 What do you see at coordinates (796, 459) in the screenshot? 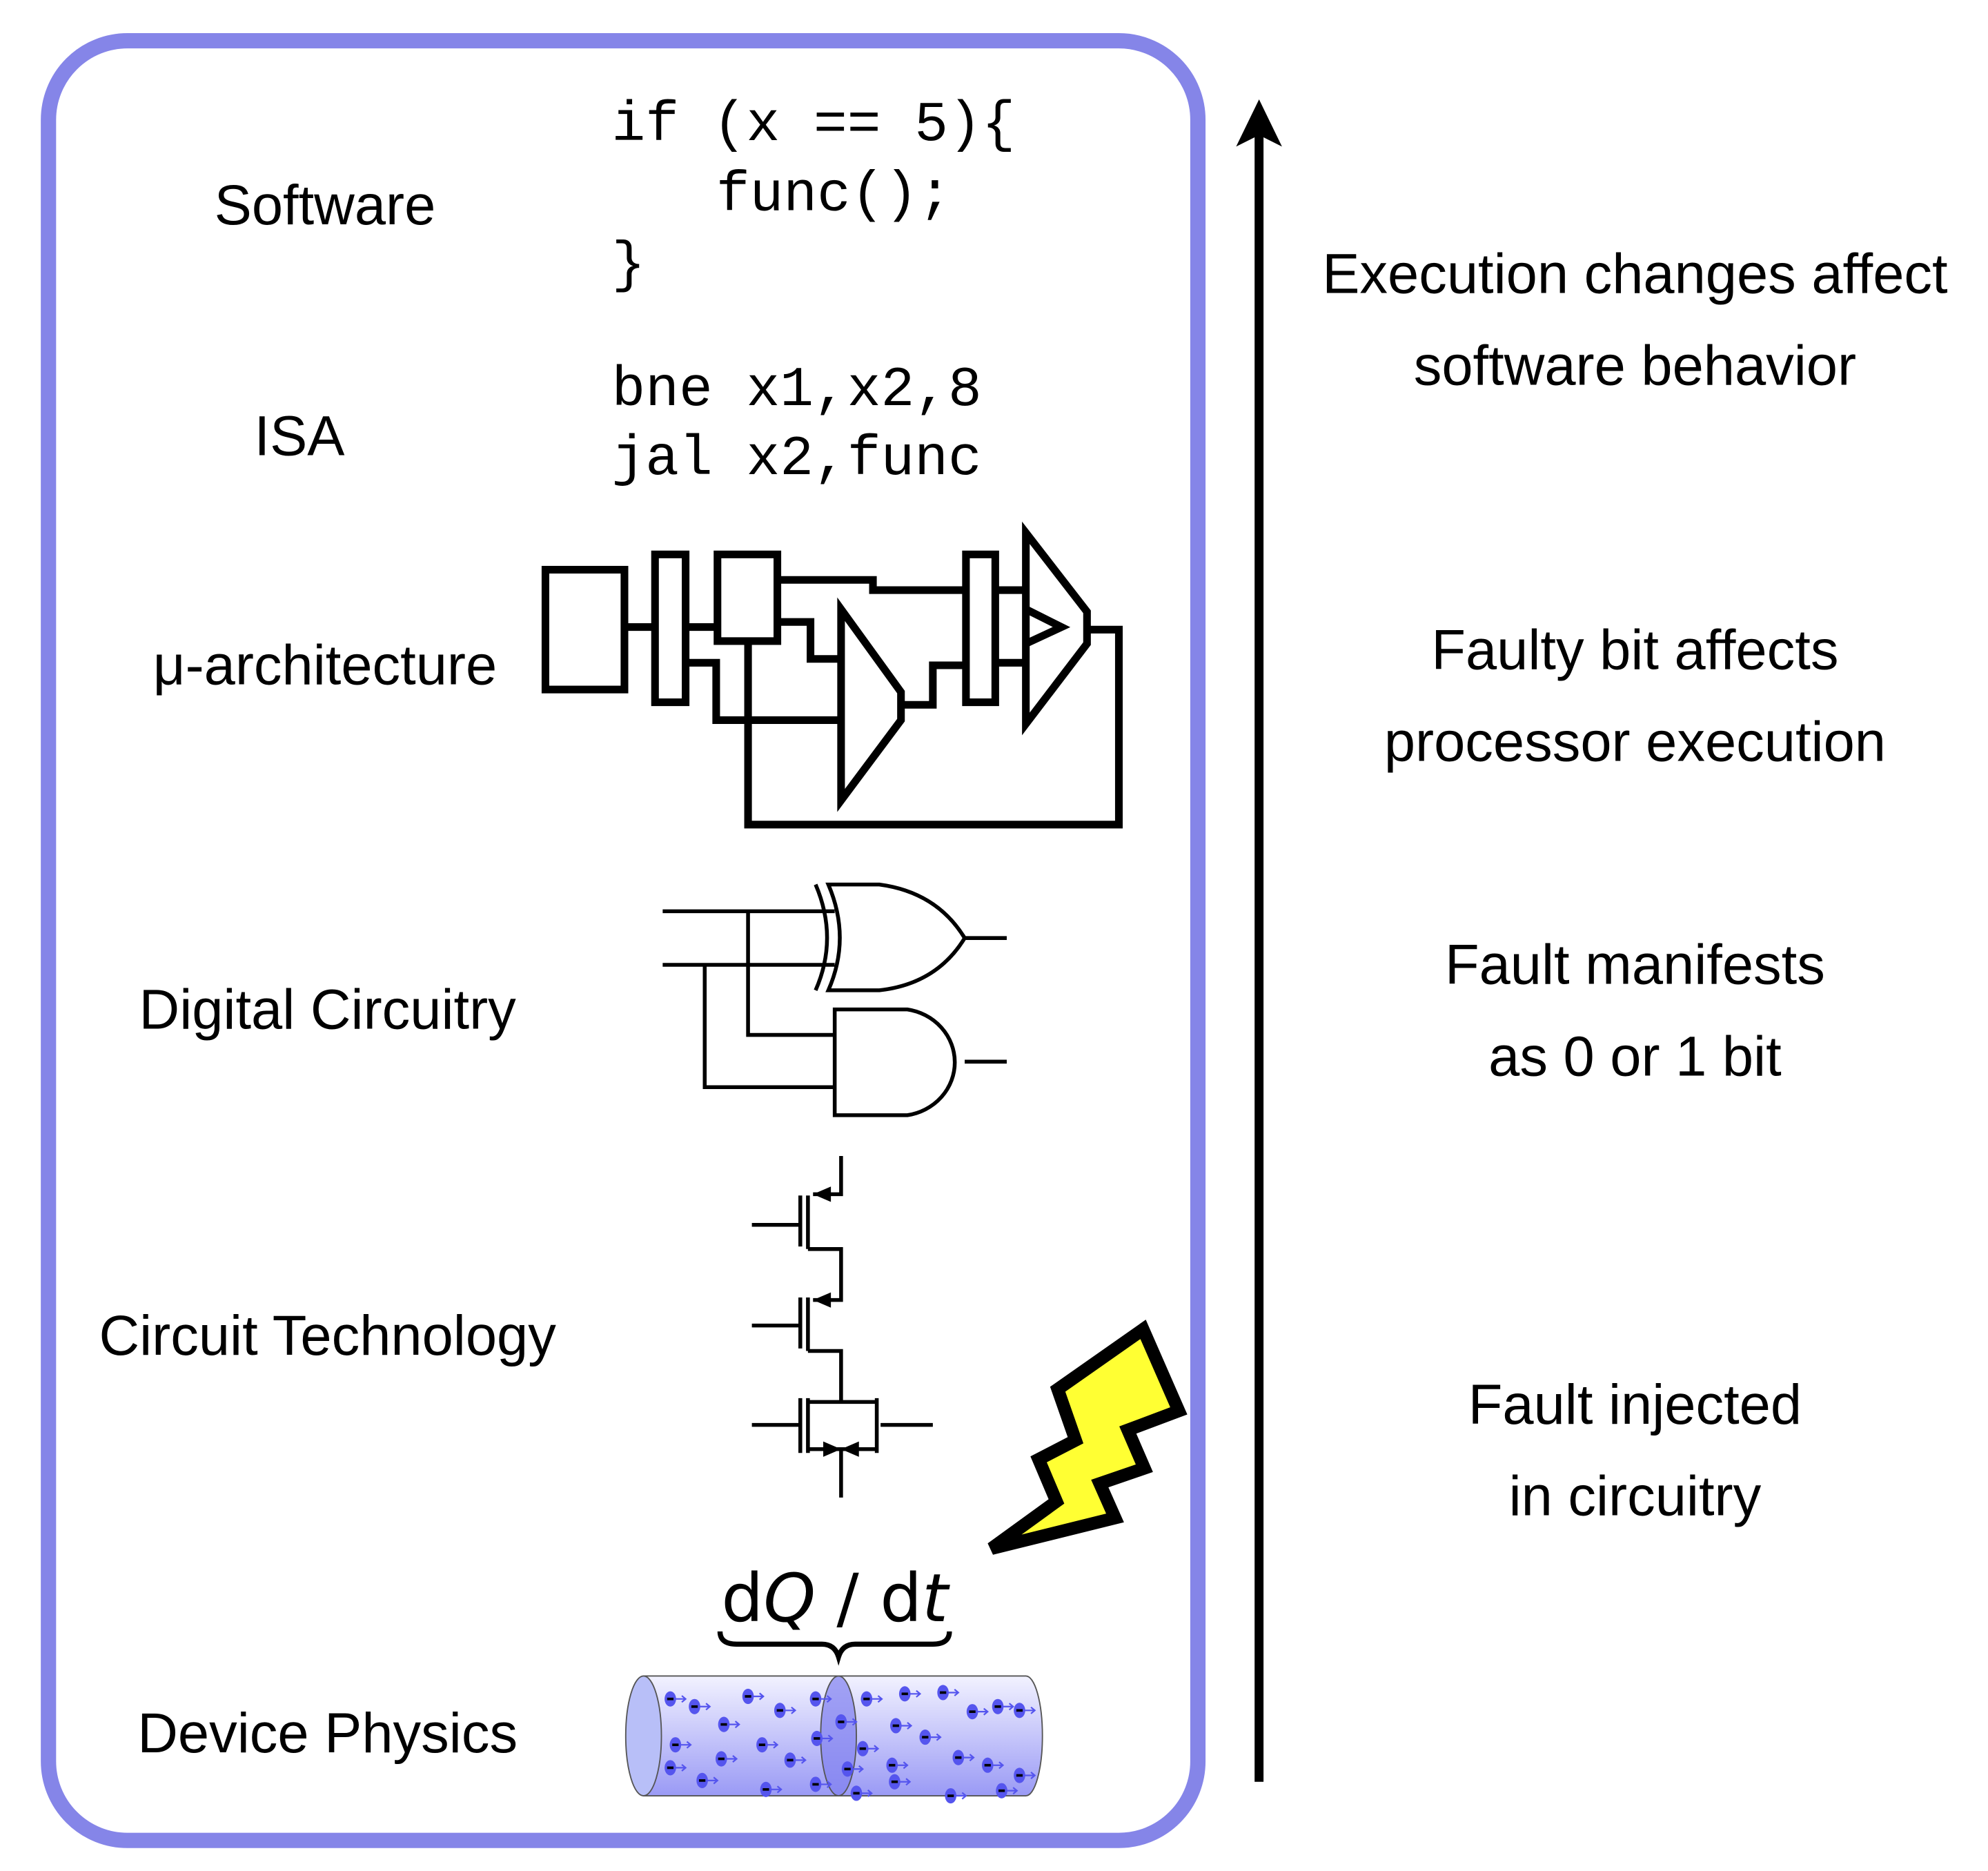
I see `code-line: jal x2,func` at bounding box center [796, 459].